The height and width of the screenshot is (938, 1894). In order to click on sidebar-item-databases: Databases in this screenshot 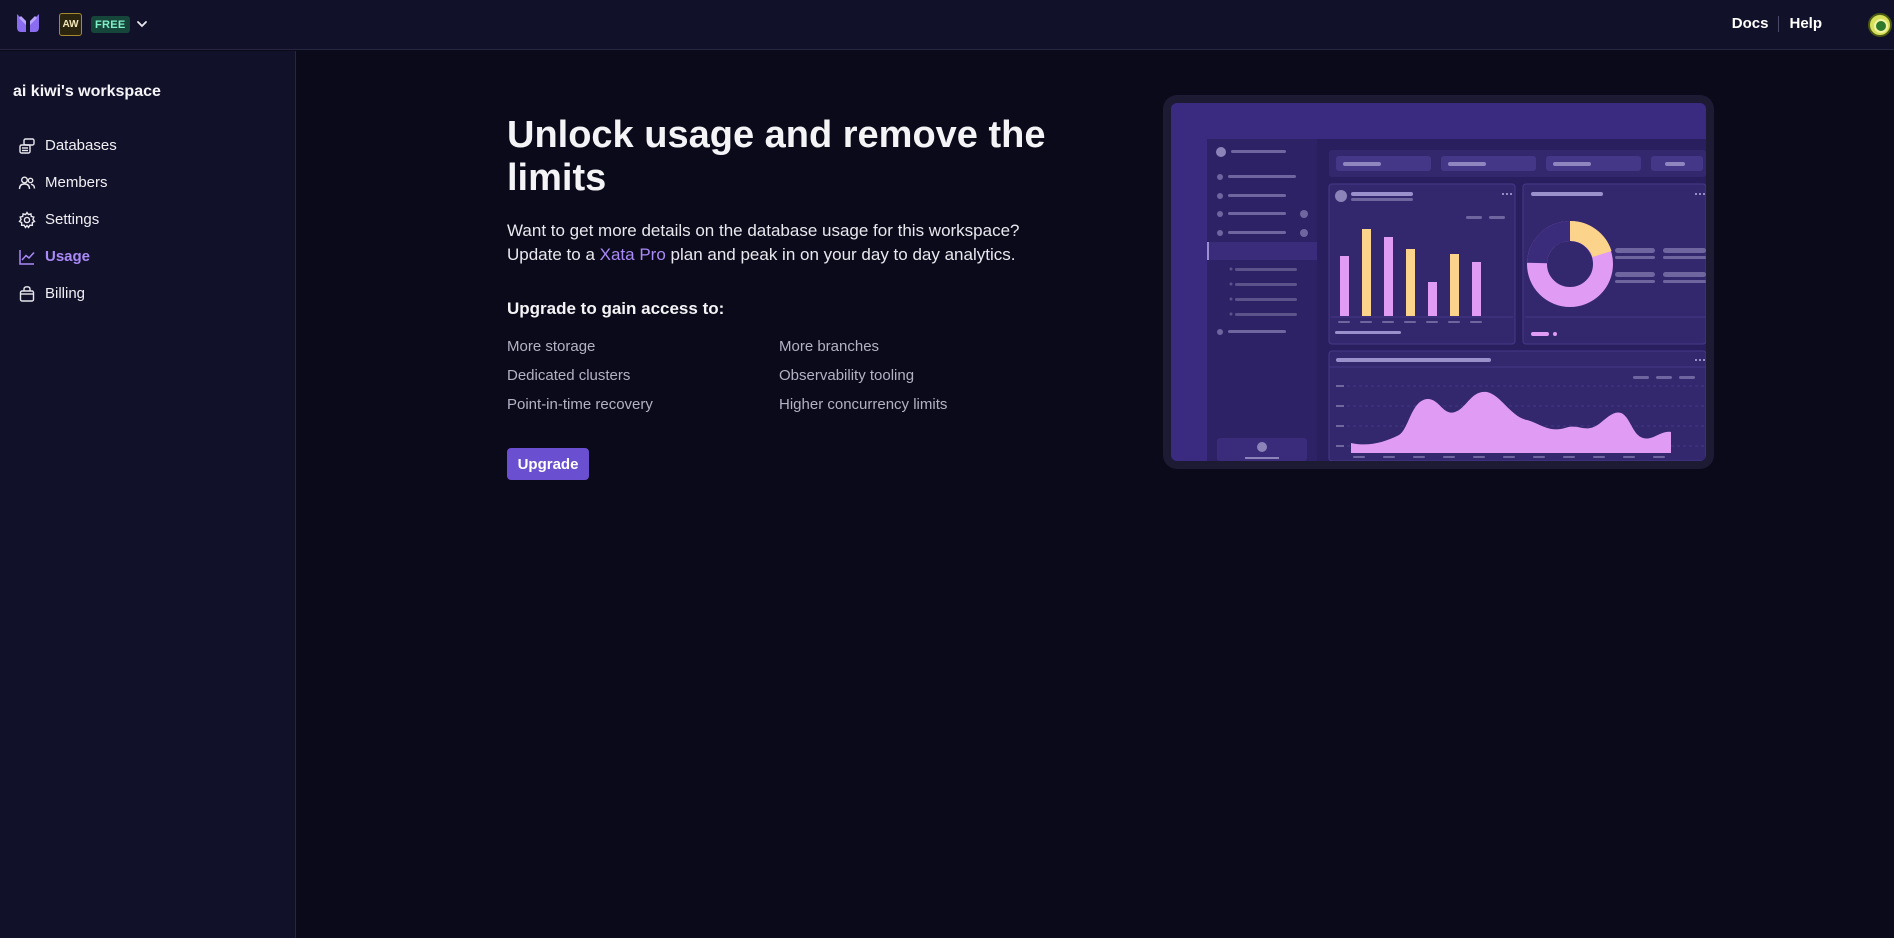, I will do `click(67, 145)`.